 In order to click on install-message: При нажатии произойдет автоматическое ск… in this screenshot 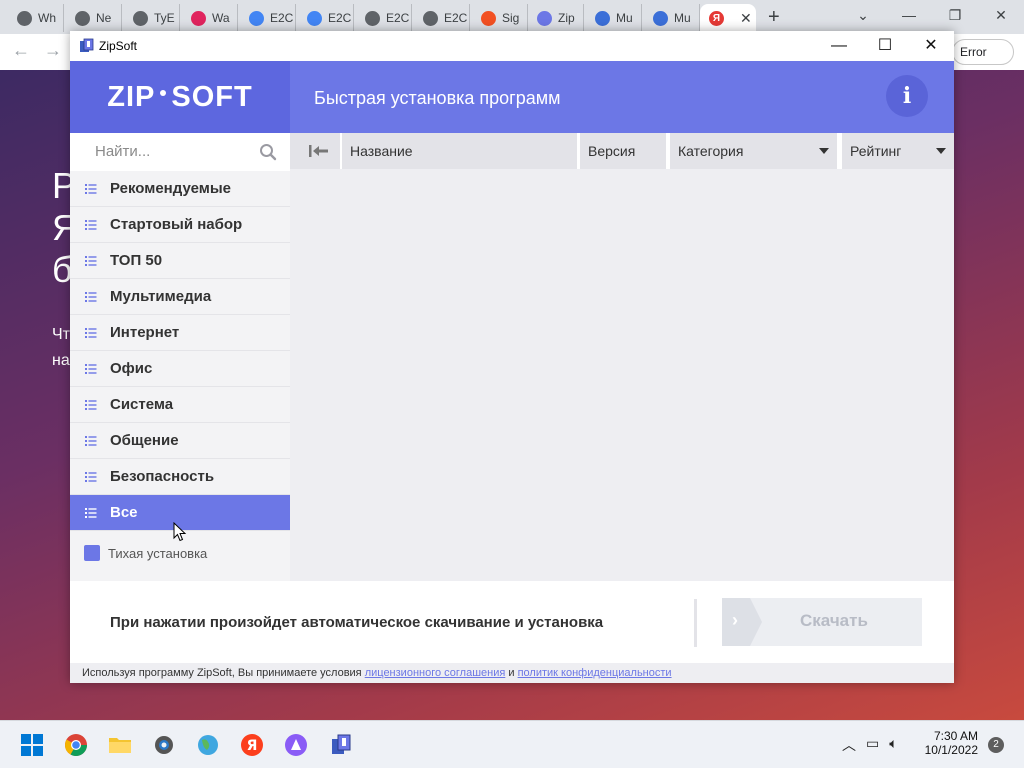, I will do `click(357, 622)`.